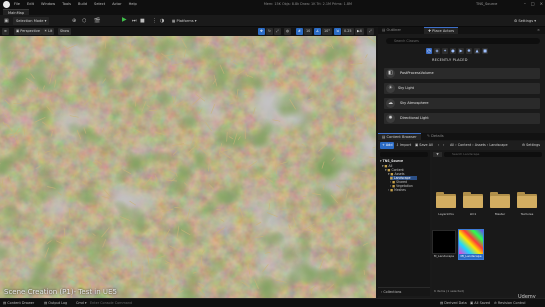 This screenshot has height=307, width=545. What do you see at coordinates (462, 73) in the screenshot?
I see `place-item-postprocess-volume: ◧ PostProcessVolume` at bounding box center [462, 73].